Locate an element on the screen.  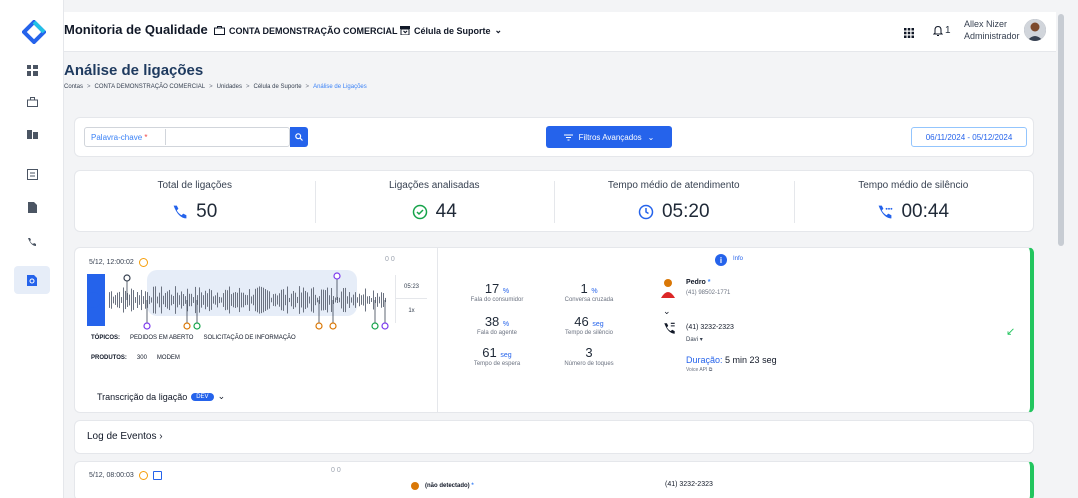
event-log-toggle: Log de Eventos › is located at coordinates (554, 437).